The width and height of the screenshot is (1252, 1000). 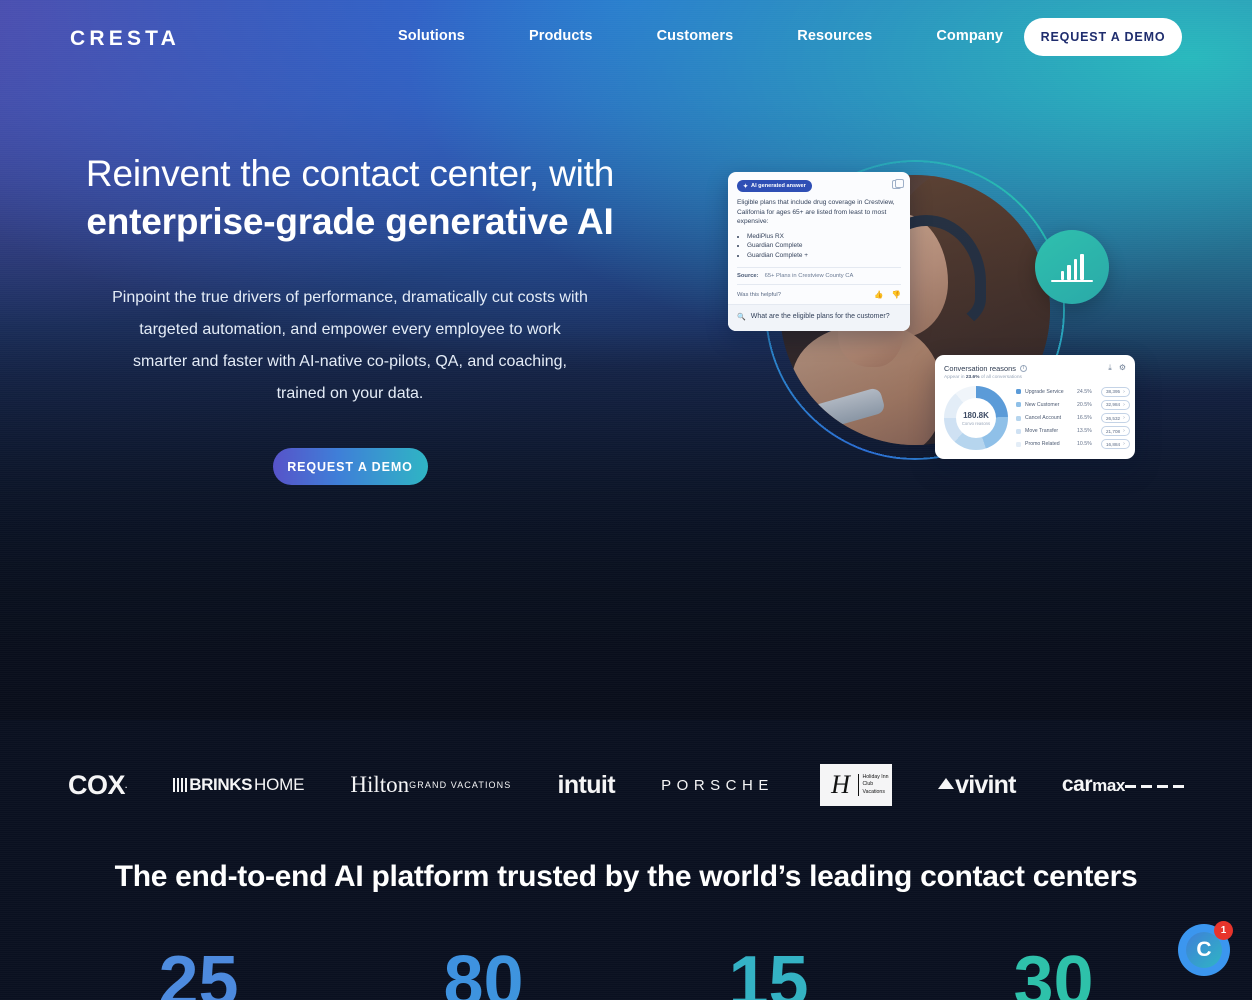 What do you see at coordinates (1108, 785) in the screenshot?
I see `logo-carmax-max: max` at bounding box center [1108, 785].